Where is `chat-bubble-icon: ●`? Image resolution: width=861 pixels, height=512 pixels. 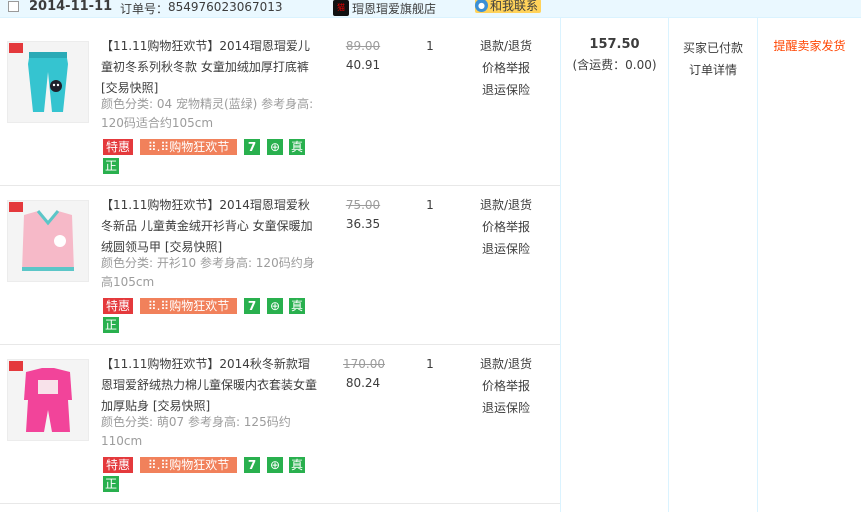 chat-bubble-icon: ● is located at coordinates (481, 6).